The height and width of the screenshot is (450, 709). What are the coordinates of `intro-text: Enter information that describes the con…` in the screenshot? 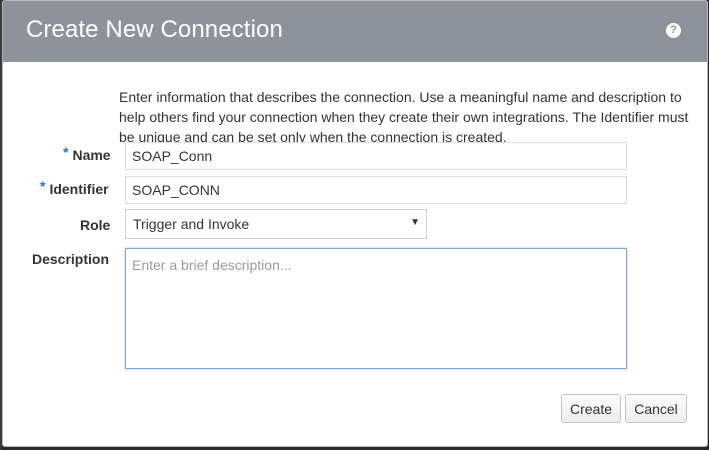 It's located at (404, 117).